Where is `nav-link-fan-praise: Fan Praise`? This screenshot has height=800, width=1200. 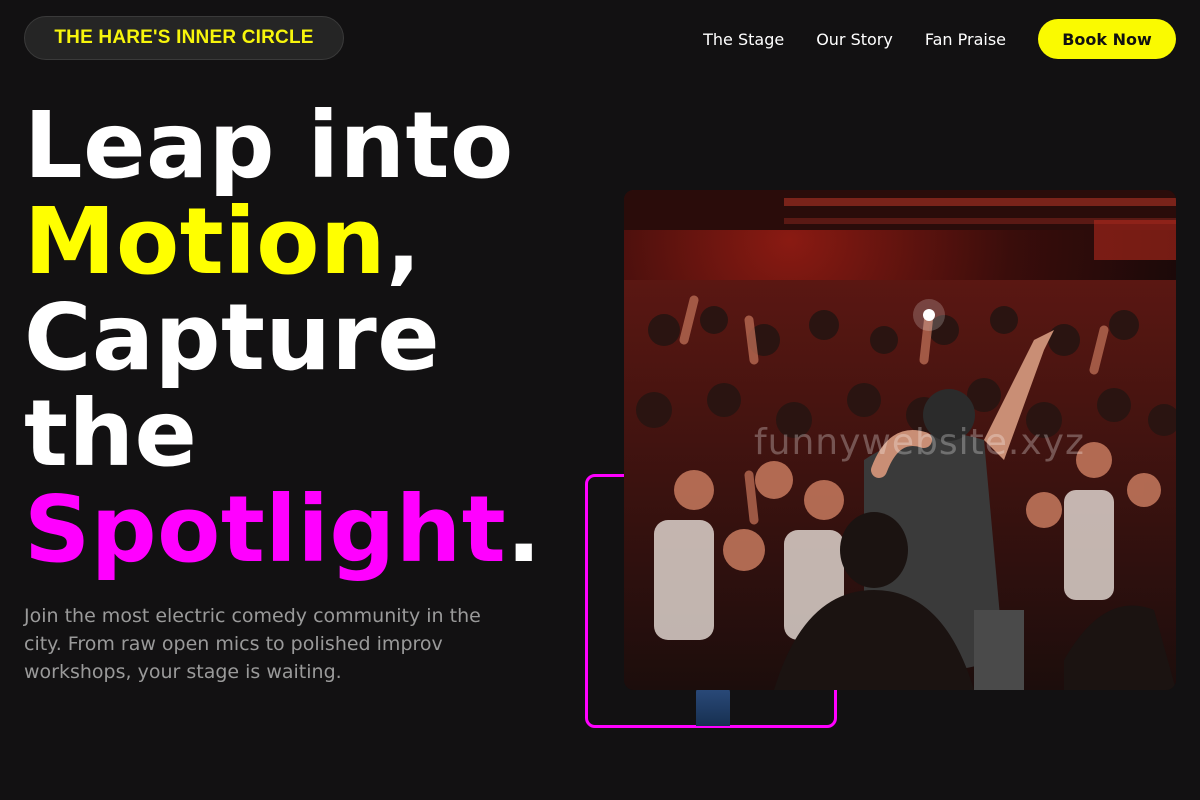 nav-link-fan-praise: Fan Praise is located at coordinates (965, 39).